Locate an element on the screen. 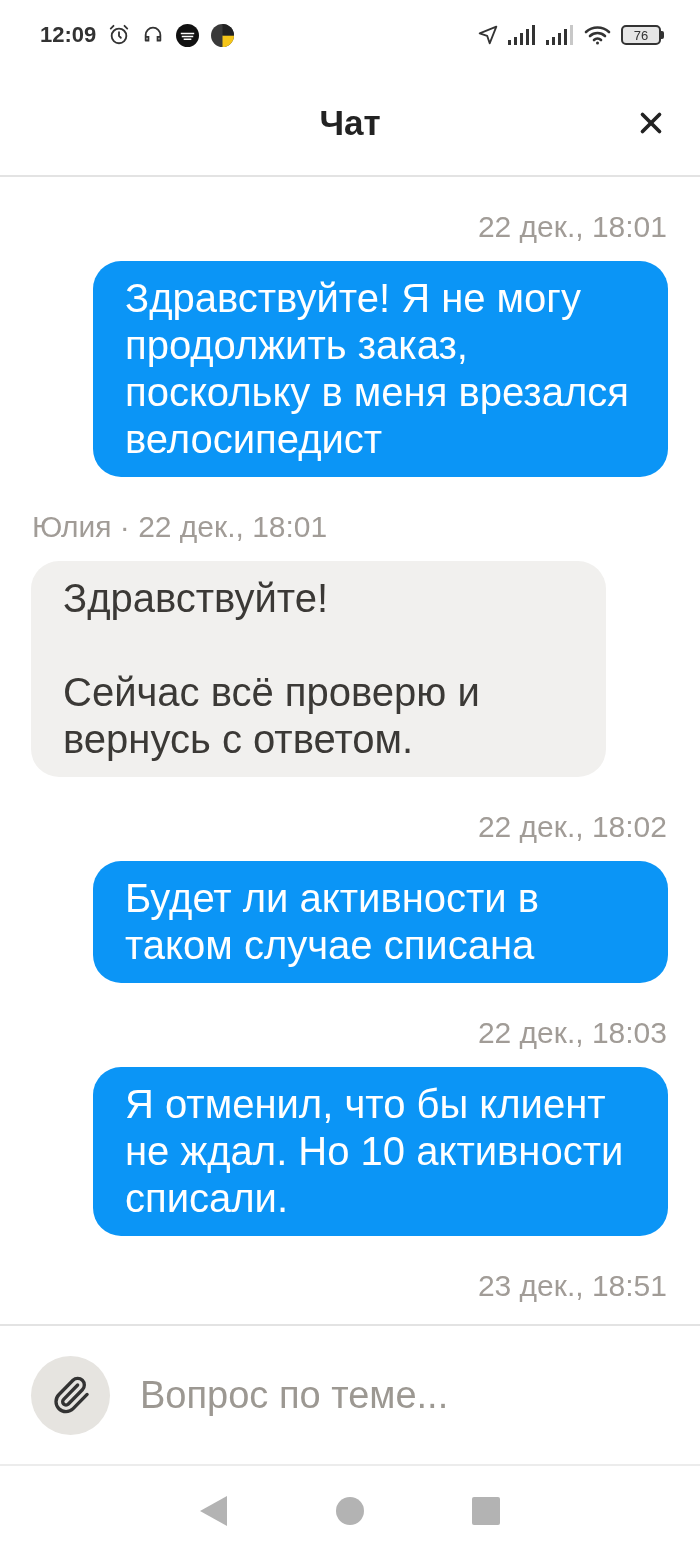  chat-title: Чат is located at coordinates (350, 122).